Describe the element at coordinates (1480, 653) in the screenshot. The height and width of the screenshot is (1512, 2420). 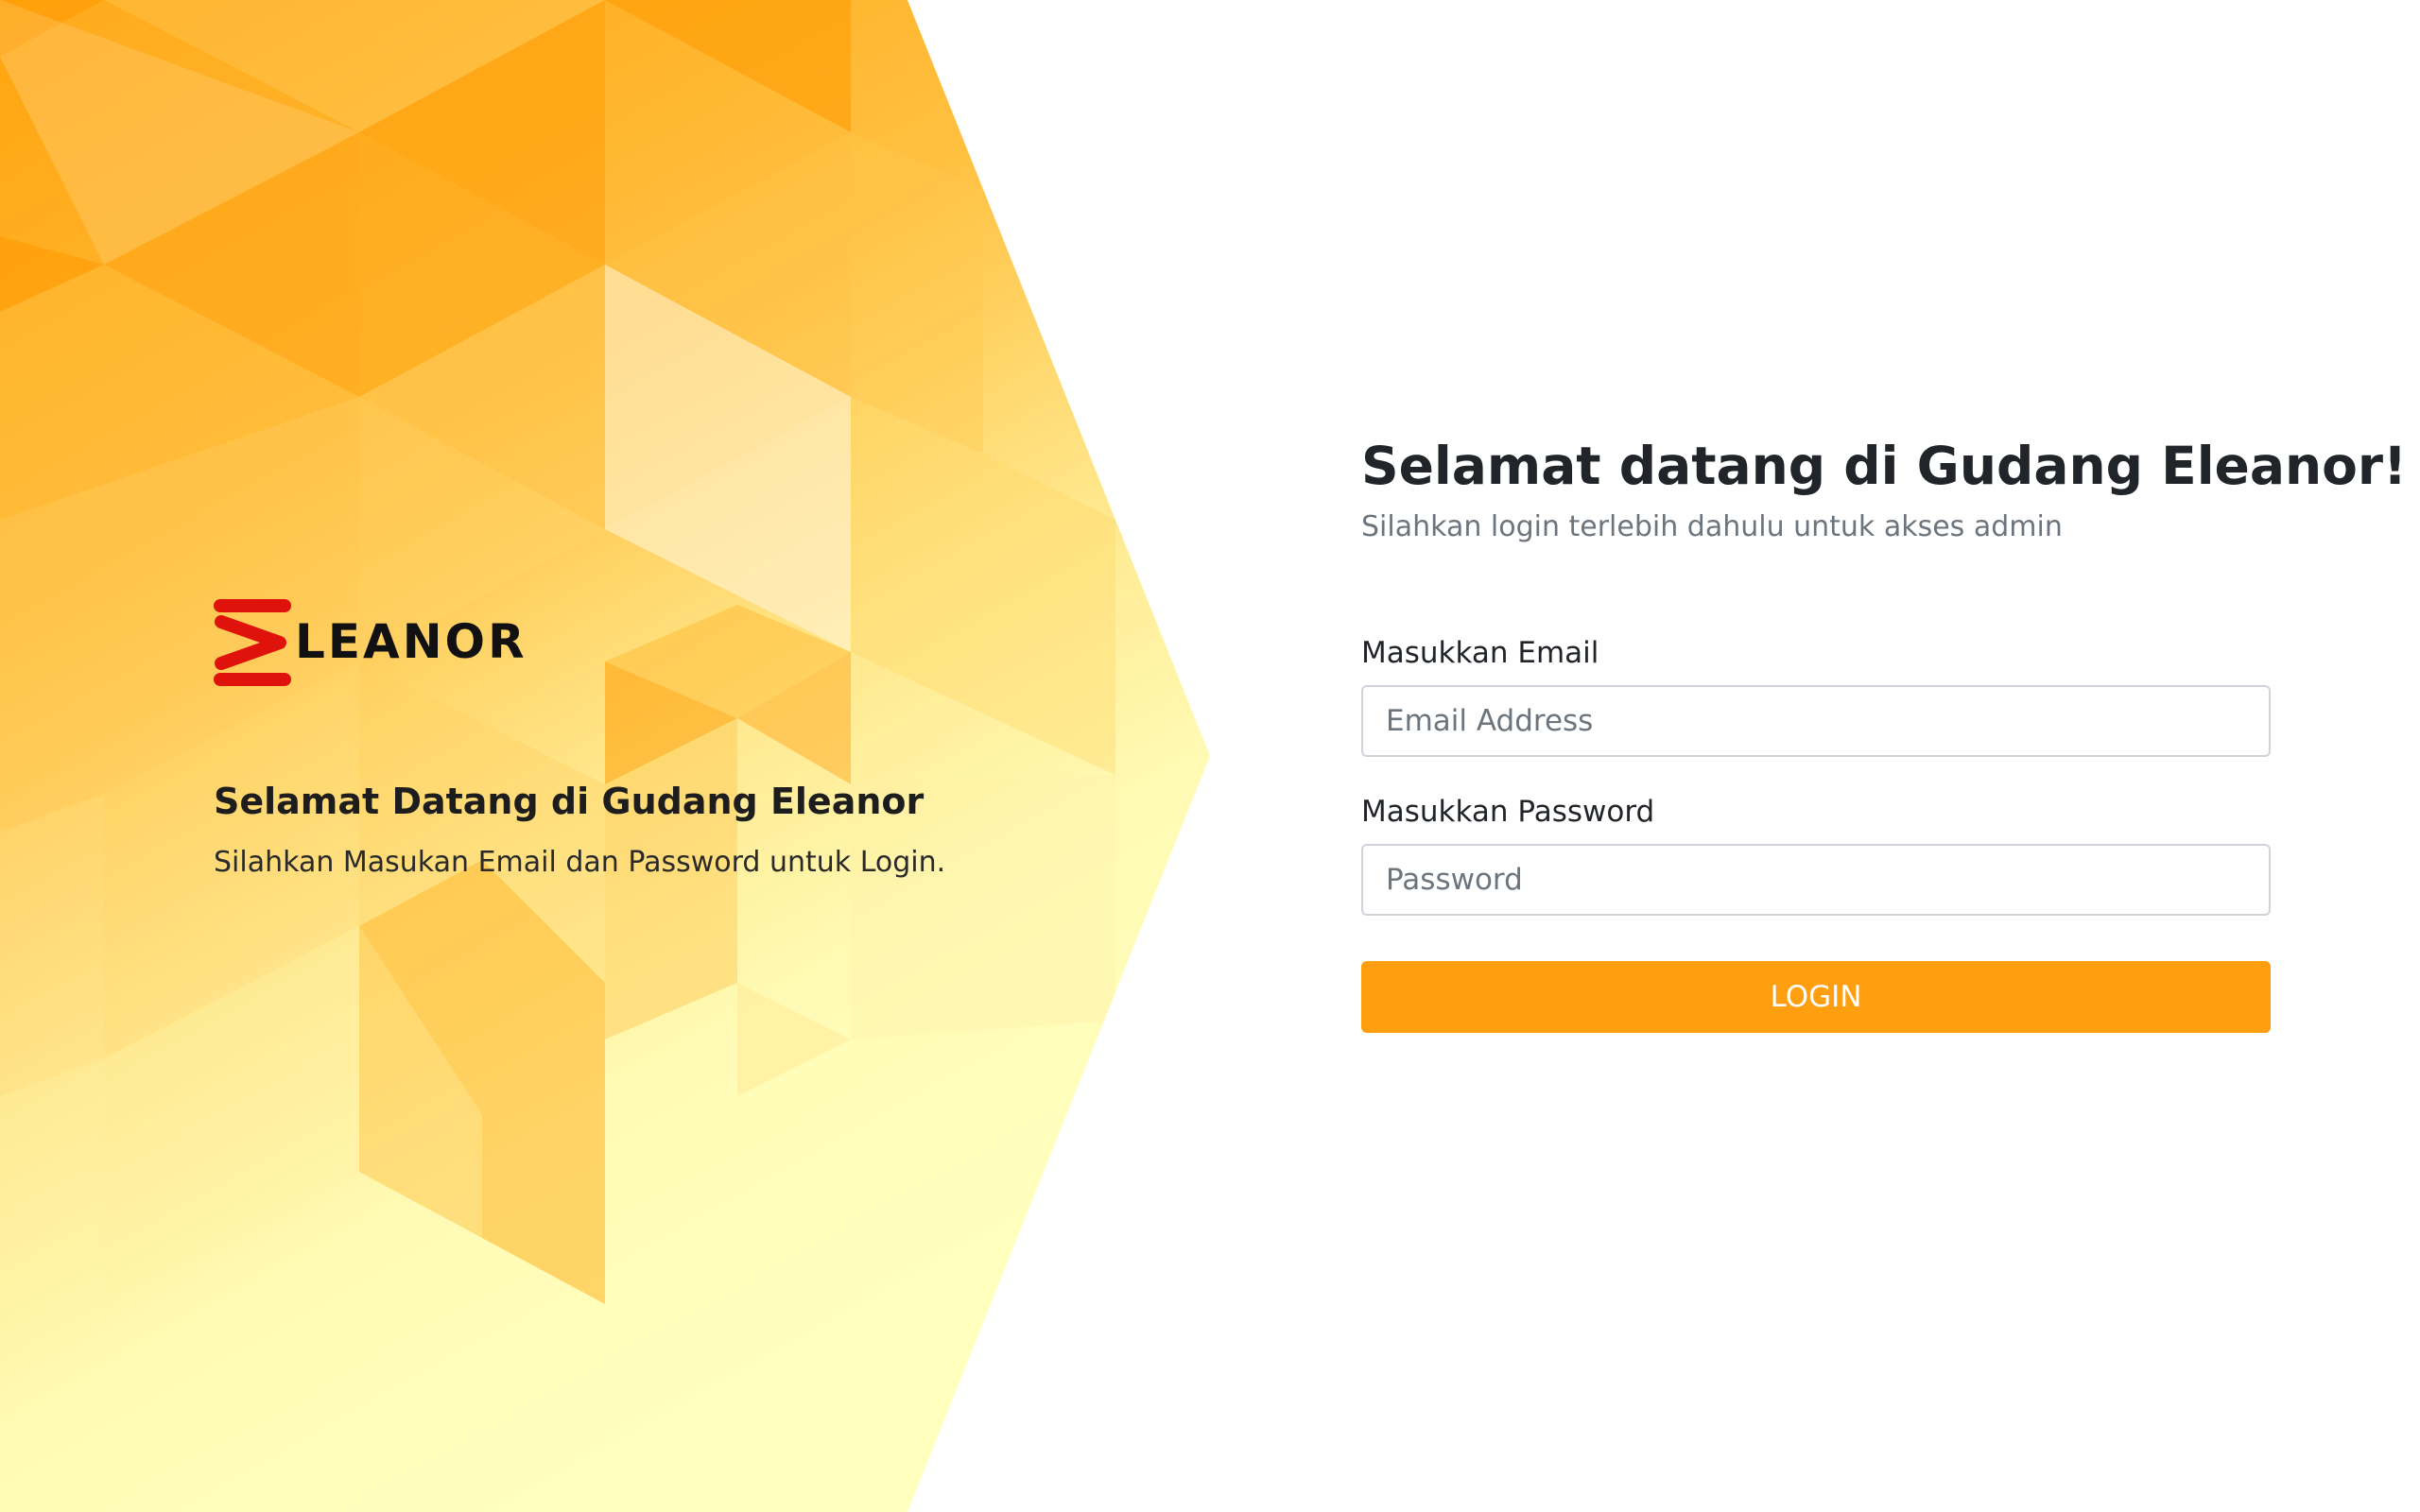
I see `email-label: Masukkan Email` at that location.